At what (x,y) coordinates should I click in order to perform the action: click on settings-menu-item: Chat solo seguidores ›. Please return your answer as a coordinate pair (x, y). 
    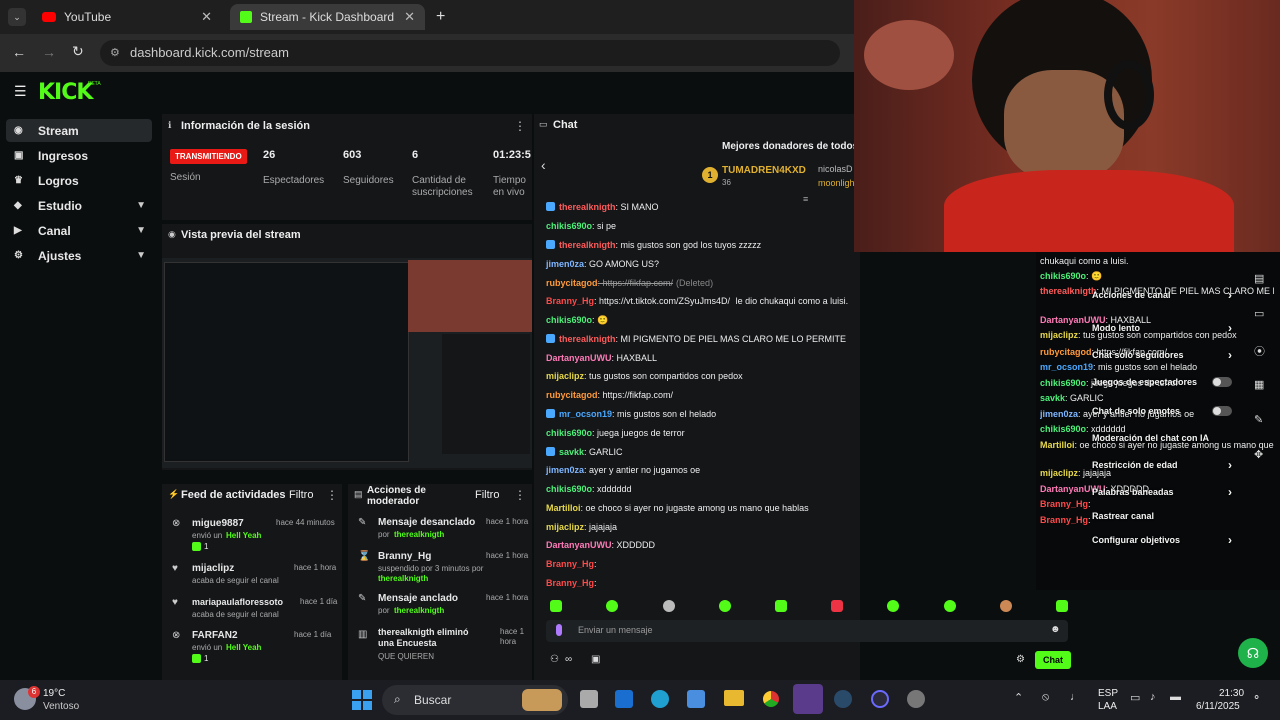
    Looking at the image, I should click on (1162, 355).